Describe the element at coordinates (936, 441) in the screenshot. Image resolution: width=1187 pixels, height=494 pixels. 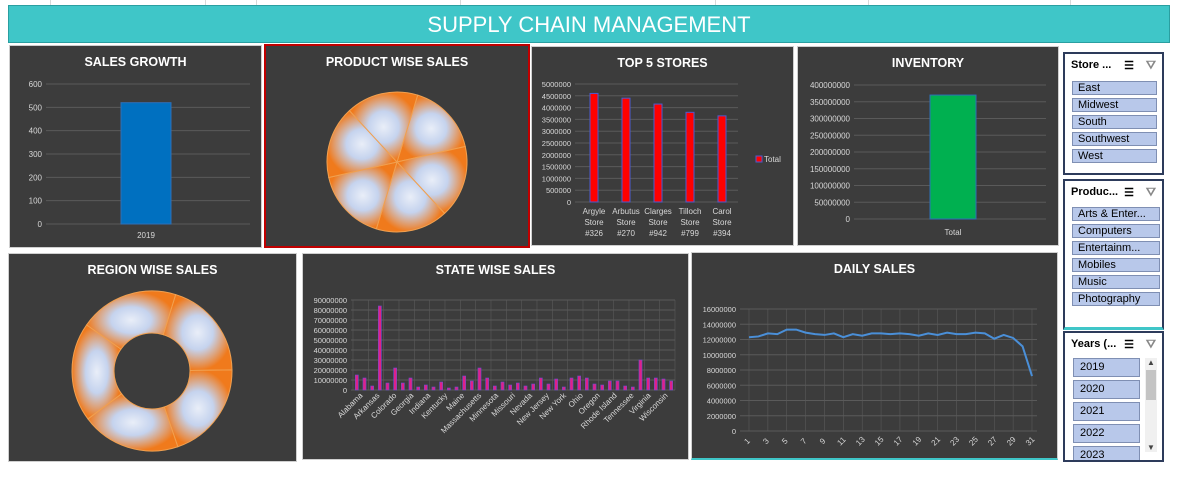
I see `x-tick-label: 21` at that location.